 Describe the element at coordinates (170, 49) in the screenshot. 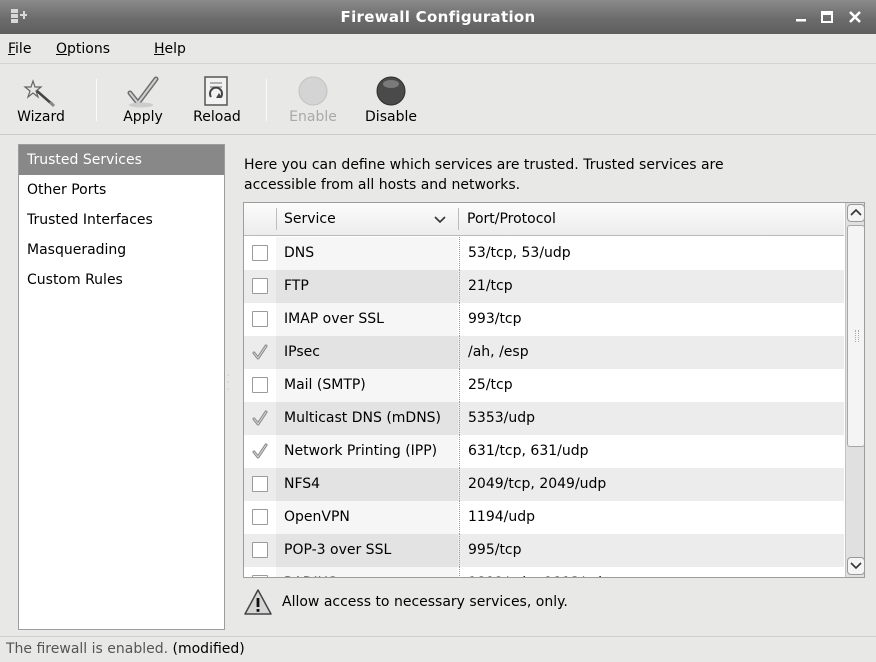

I see `menu-help: Help` at that location.